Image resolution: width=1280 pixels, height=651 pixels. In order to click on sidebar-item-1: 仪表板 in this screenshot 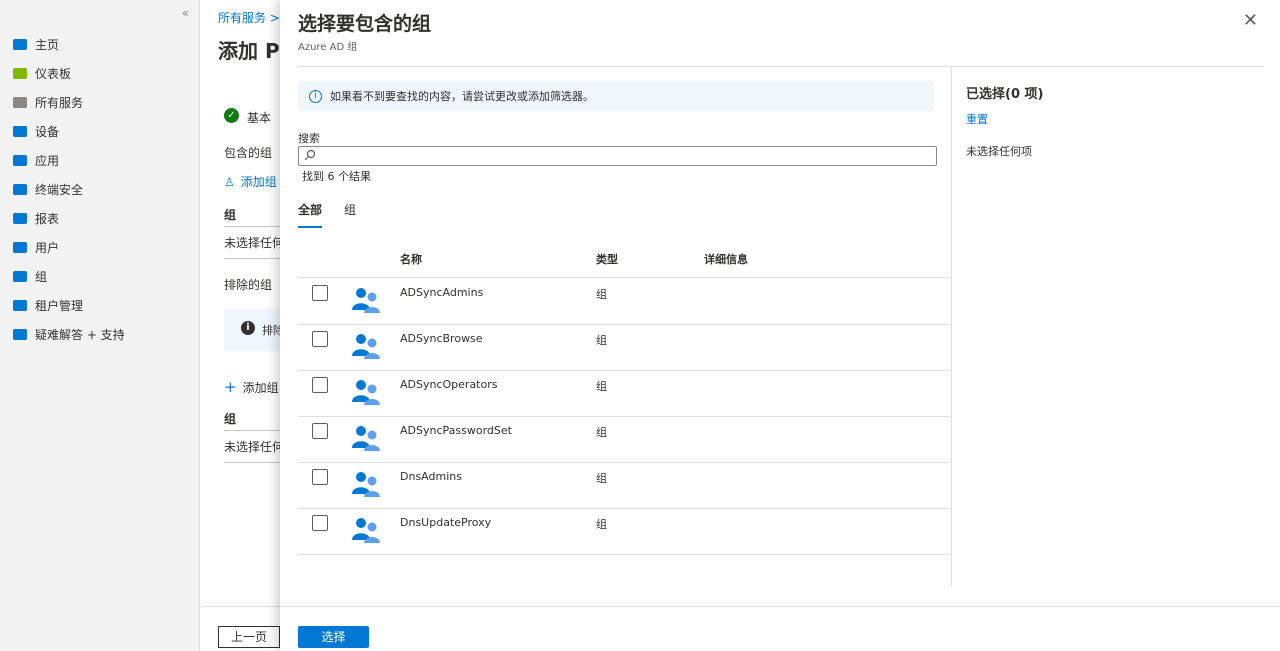, I will do `click(68, 73)`.